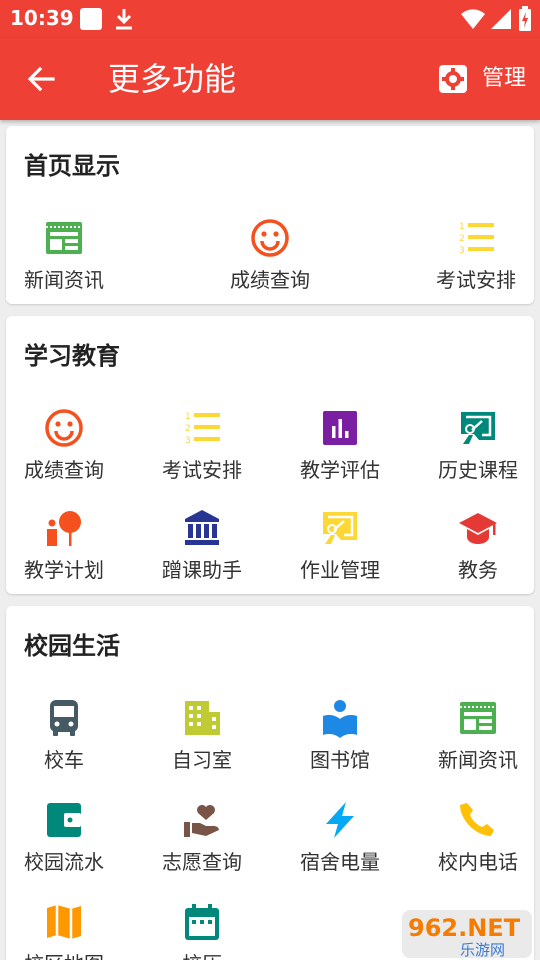  Describe the element at coordinates (270, 263) in the screenshot. I see `home-item-grades: 成绩查询` at that location.